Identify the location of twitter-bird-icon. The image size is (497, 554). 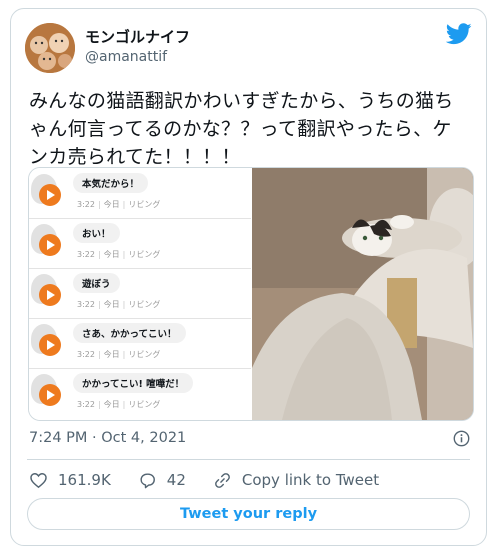
(459, 34).